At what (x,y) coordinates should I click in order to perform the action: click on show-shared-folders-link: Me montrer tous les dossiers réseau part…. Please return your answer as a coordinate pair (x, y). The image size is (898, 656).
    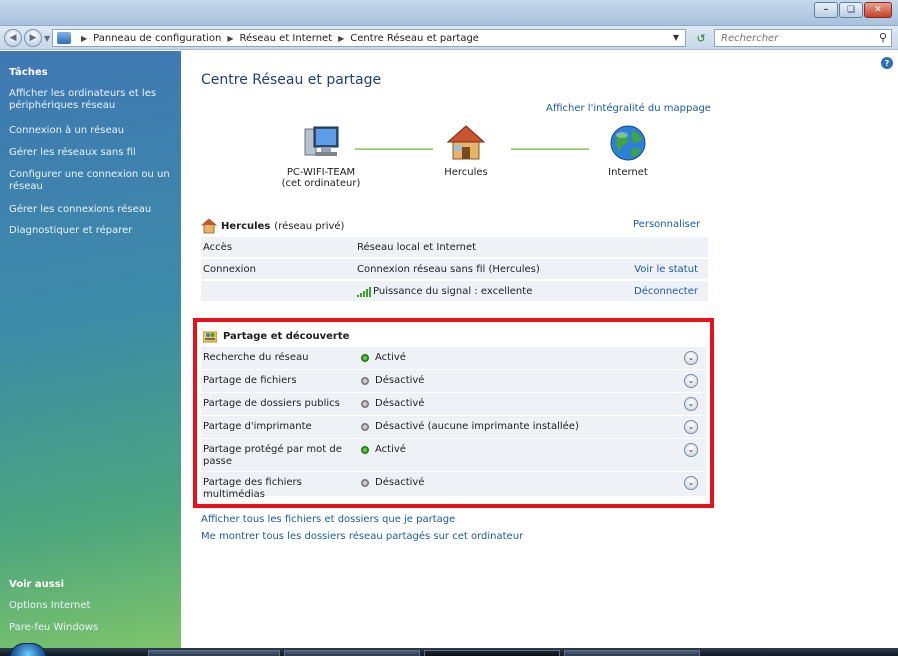
    Looking at the image, I should click on (362, 536).